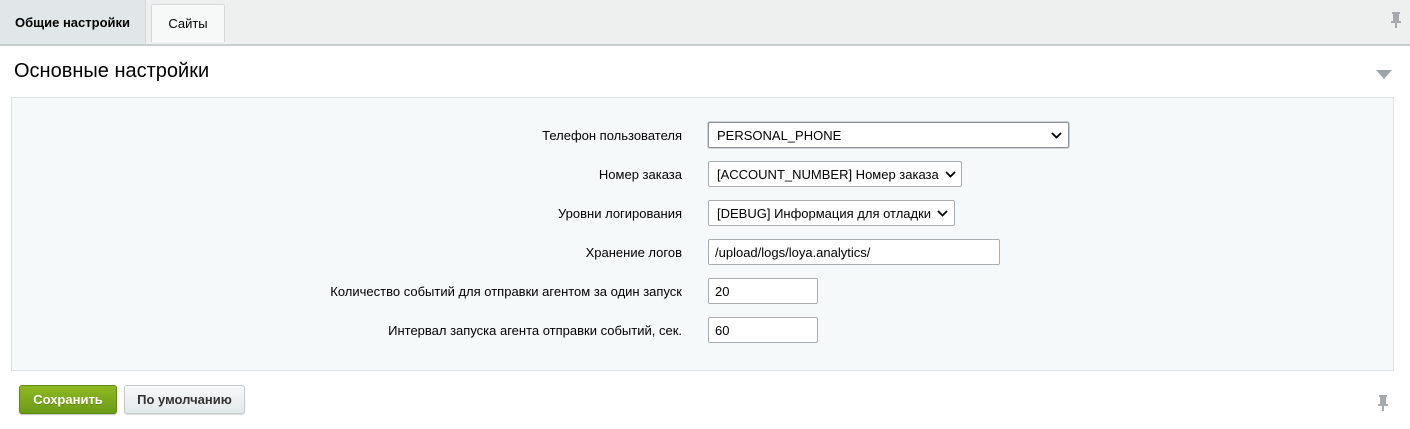  Describe the element at coordinates (763, 330) in the screenshot. I see `agent-interval-input: 60` at that location.